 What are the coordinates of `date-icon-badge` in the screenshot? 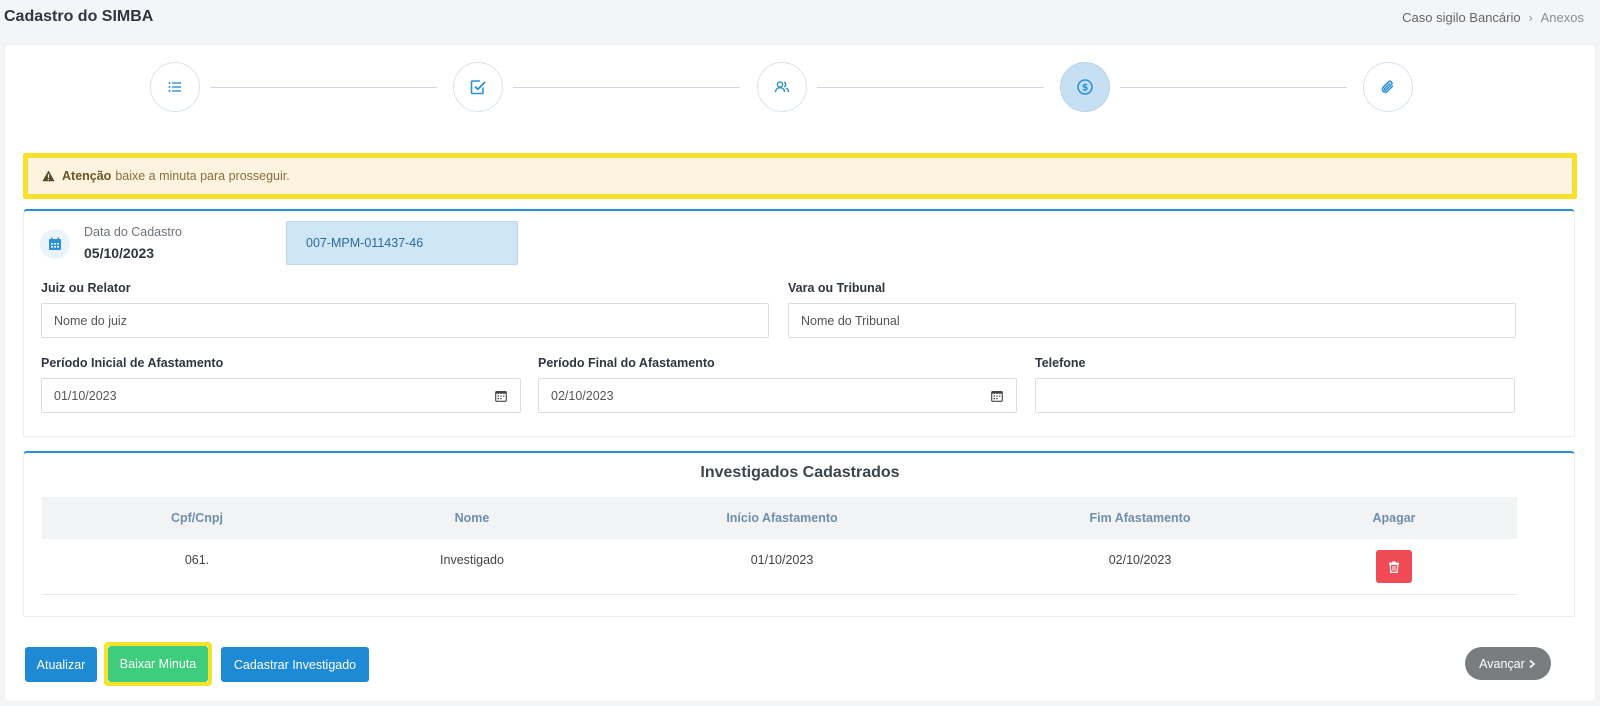 It's located at (55, 244).